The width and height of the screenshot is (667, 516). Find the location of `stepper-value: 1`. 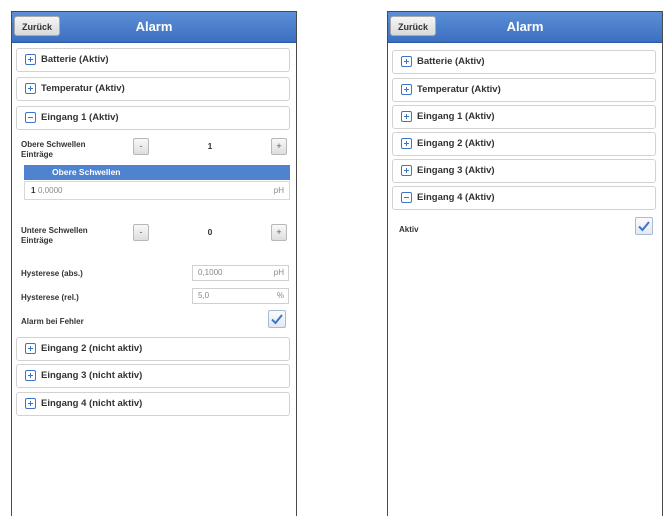

stepper-value: 1 is located at coordinates (210, 146).